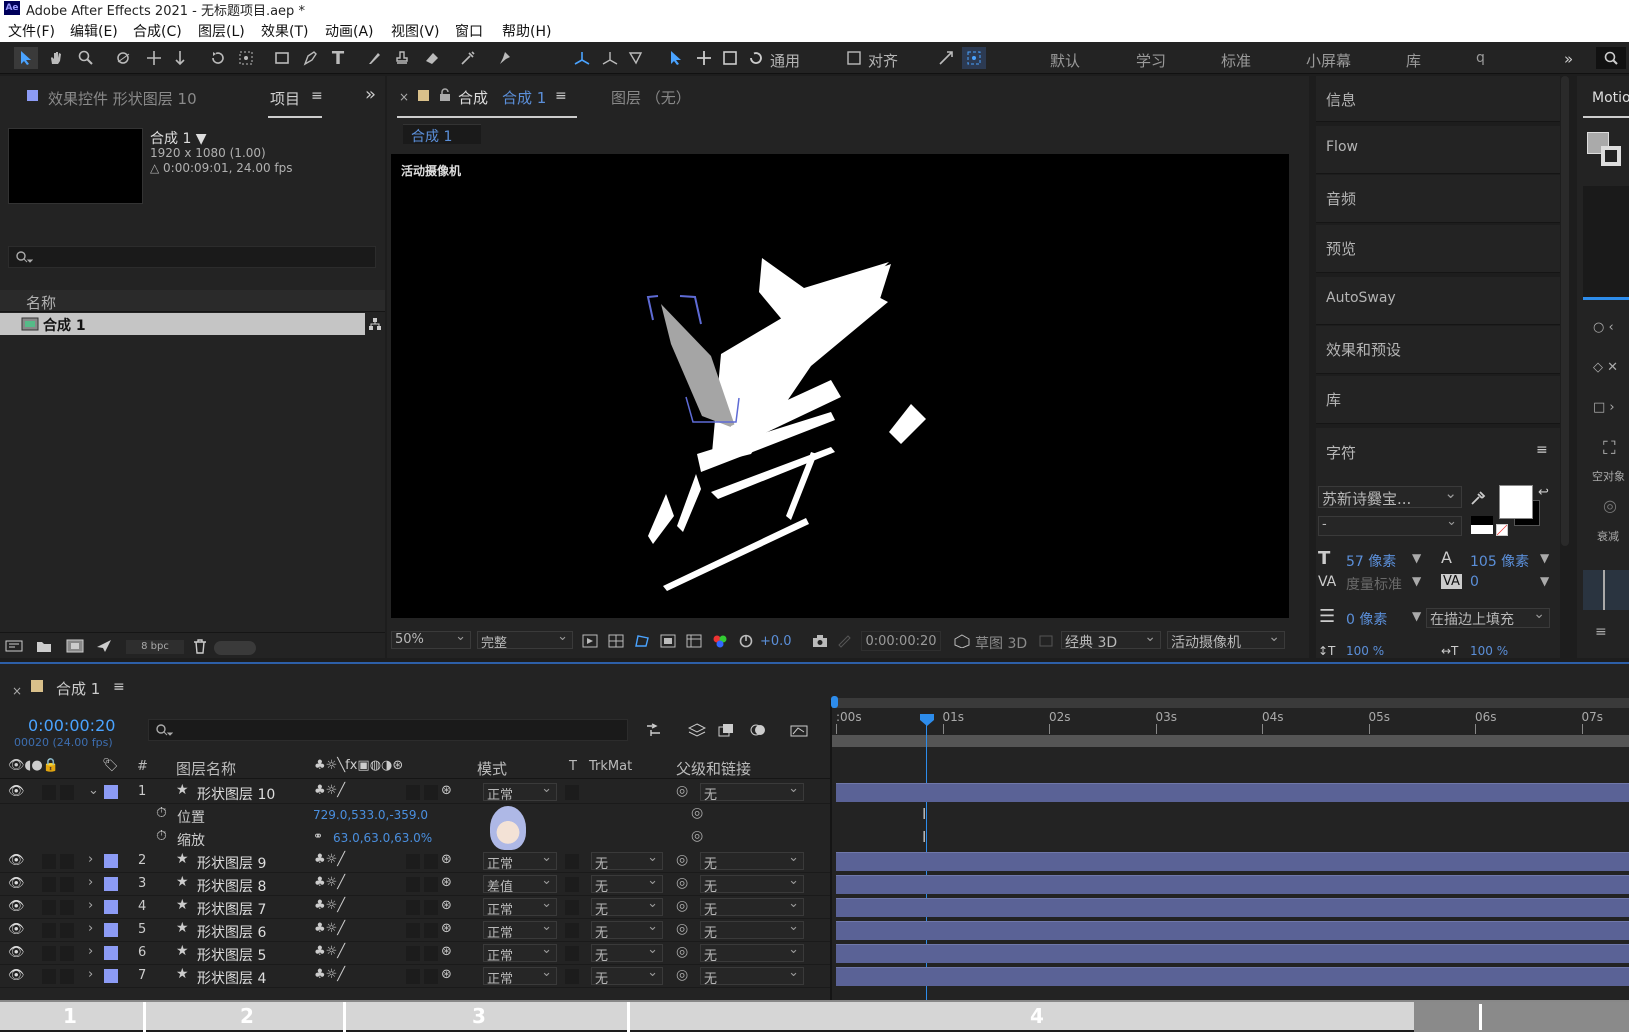 The width and height of the screenshot is (1629, 1032). What do you see at coordinates (697, 730) in the screenshot?
I see `draft-3d-switch-icon` at bounding box center [697, 730].